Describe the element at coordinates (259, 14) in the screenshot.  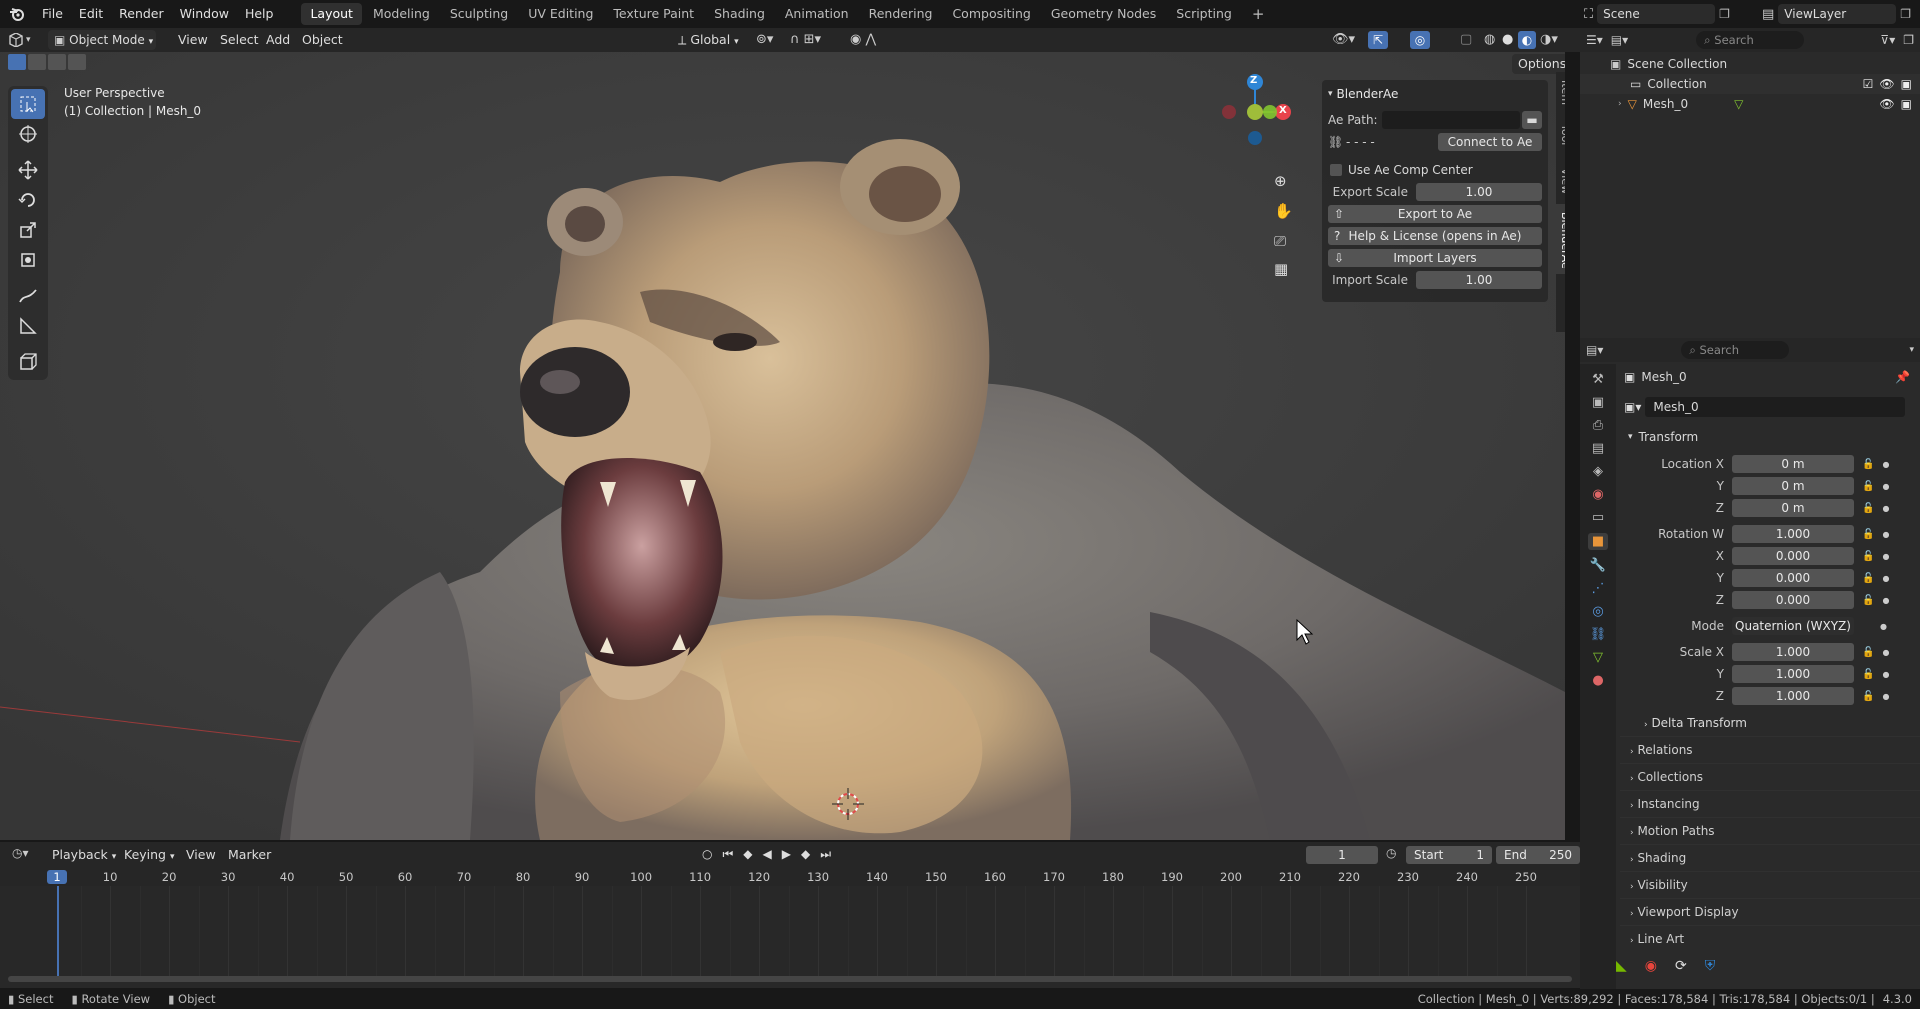
I see `menu-help: Help` at that location.